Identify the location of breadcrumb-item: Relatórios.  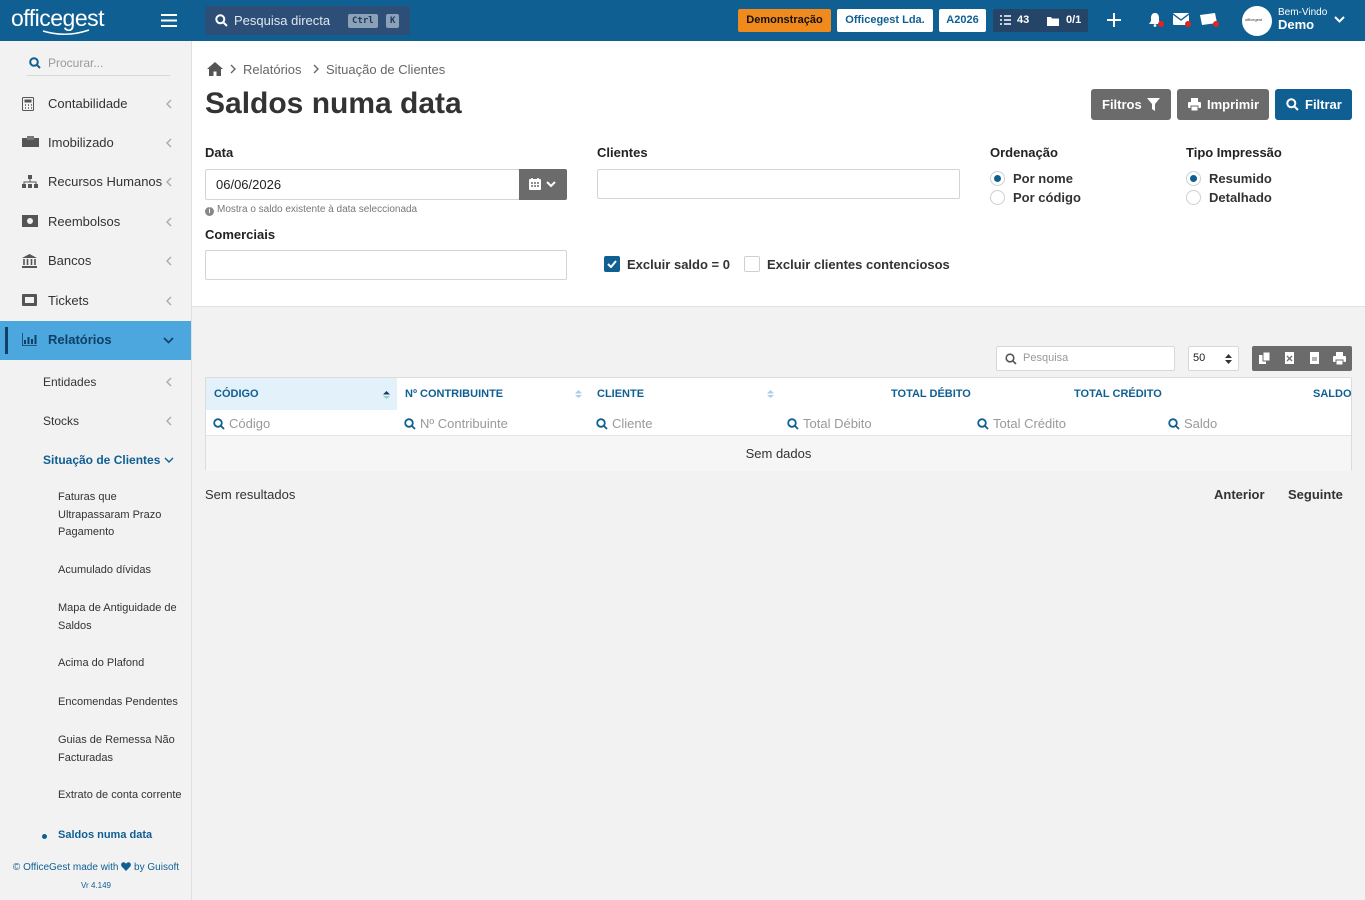
(272, 69).